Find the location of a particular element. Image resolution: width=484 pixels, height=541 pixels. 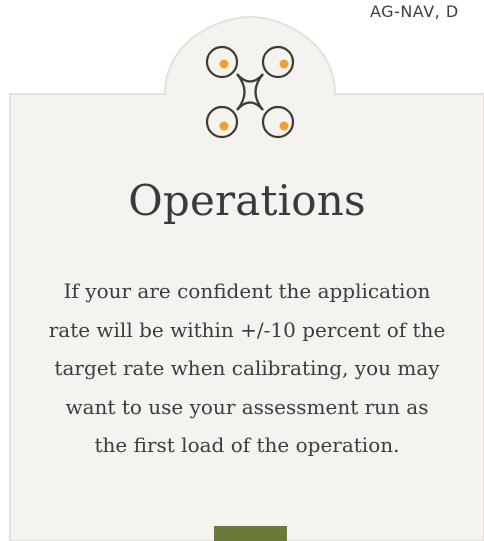

card-title: Operations is located at coordinates (247, 200).